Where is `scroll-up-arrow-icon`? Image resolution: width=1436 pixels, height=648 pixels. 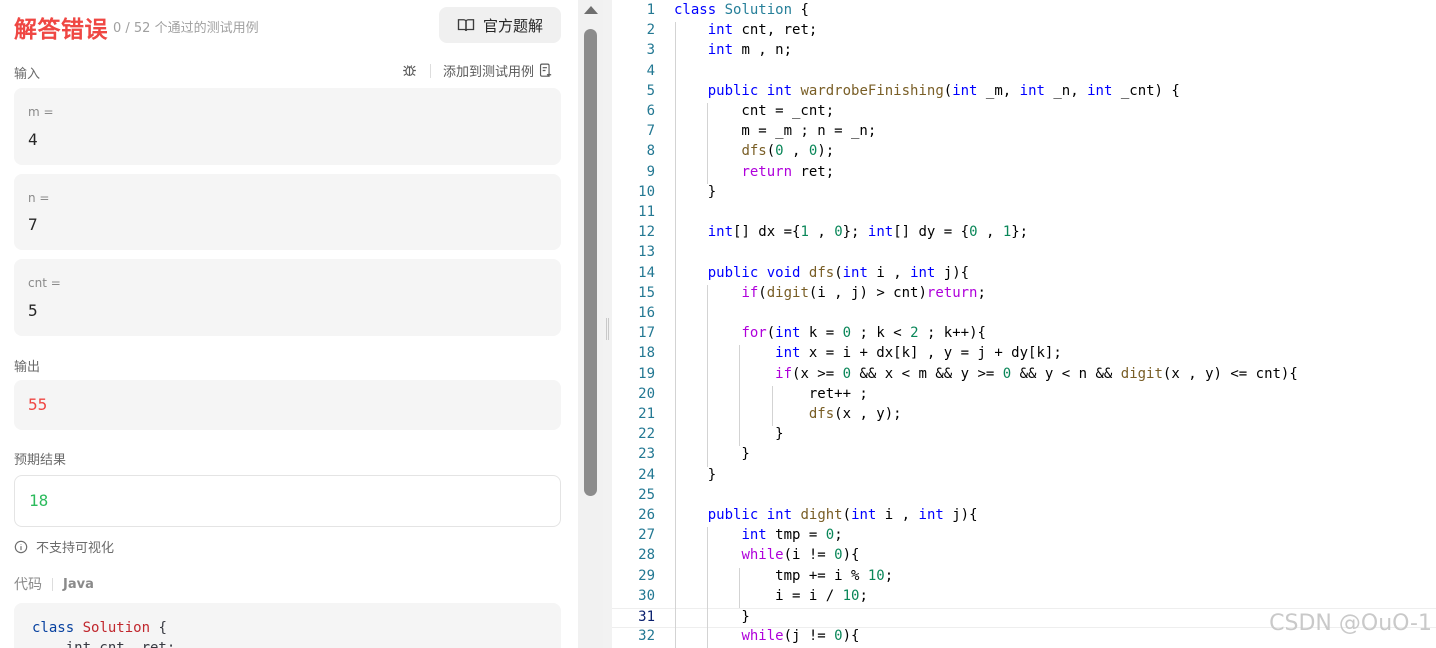
scroll-up-arrow-icon is located at coordinates (591, 10).